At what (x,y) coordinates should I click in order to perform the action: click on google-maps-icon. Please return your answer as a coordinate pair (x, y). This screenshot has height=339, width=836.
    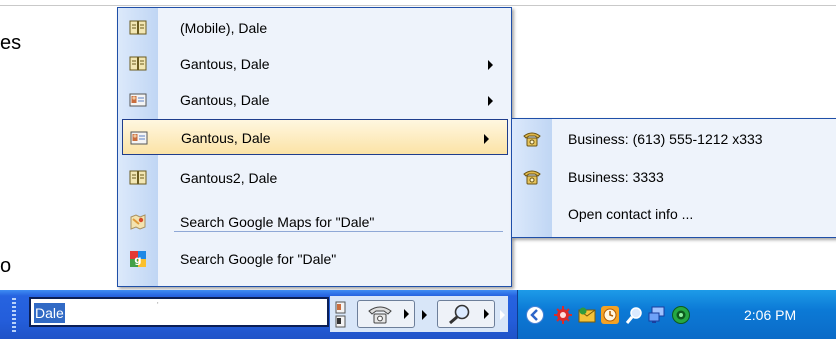
    Looking at the image, I should click on (138, 222).